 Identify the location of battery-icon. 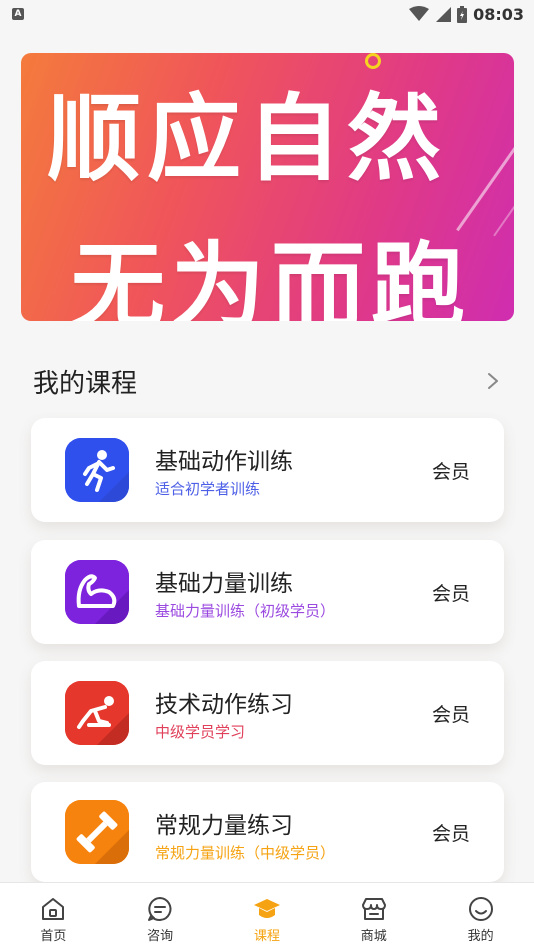
(462, 14).